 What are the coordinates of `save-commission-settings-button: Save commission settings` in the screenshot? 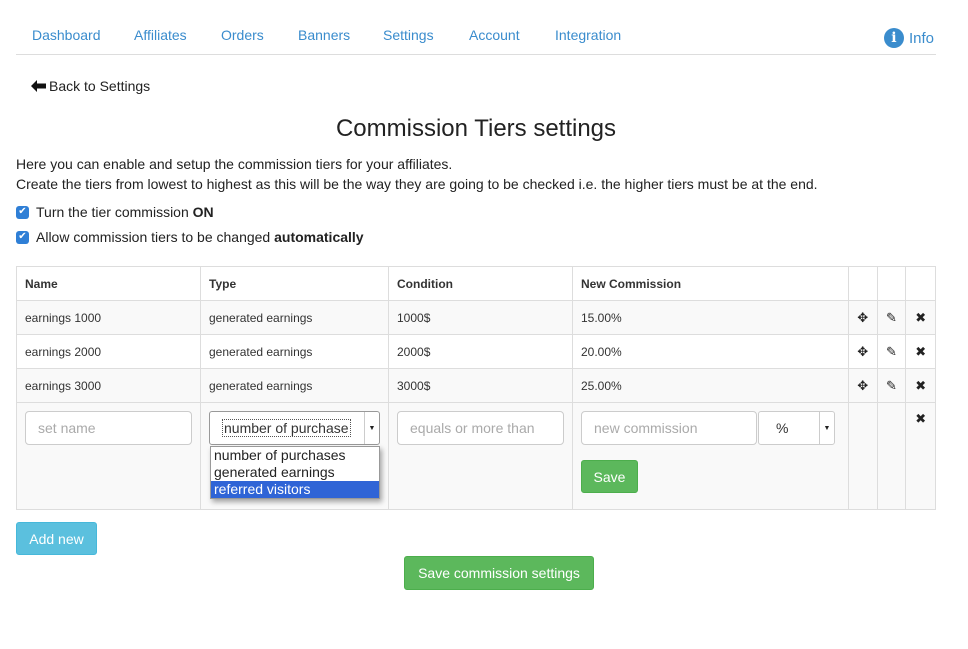 It's located at (499, 573).